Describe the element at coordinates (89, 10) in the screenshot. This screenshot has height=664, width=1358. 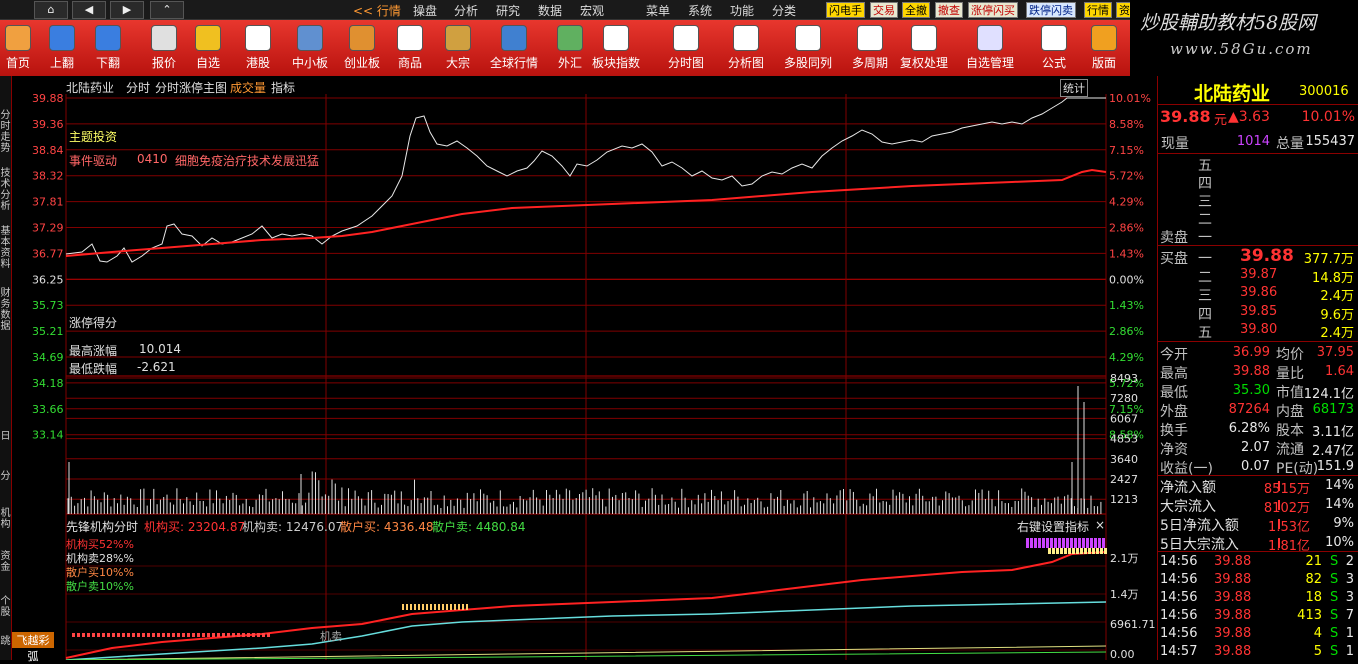
I see `back-button: ◀` at that location.